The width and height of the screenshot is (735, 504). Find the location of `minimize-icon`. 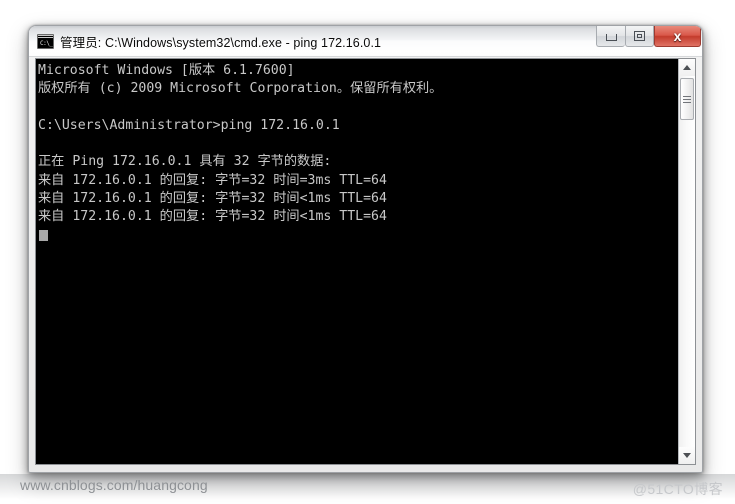

minimize-icon is located at coordinates (611, 37).